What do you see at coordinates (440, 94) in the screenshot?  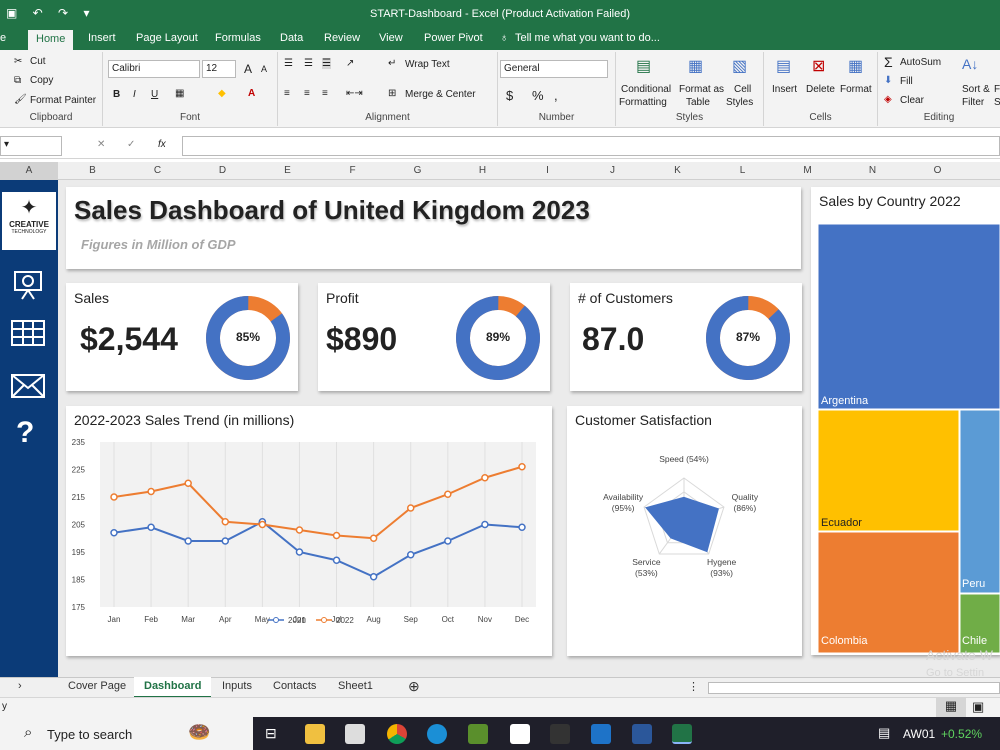 I see `merge-center-button: Merge & Center` at bounding box center [440, 94].